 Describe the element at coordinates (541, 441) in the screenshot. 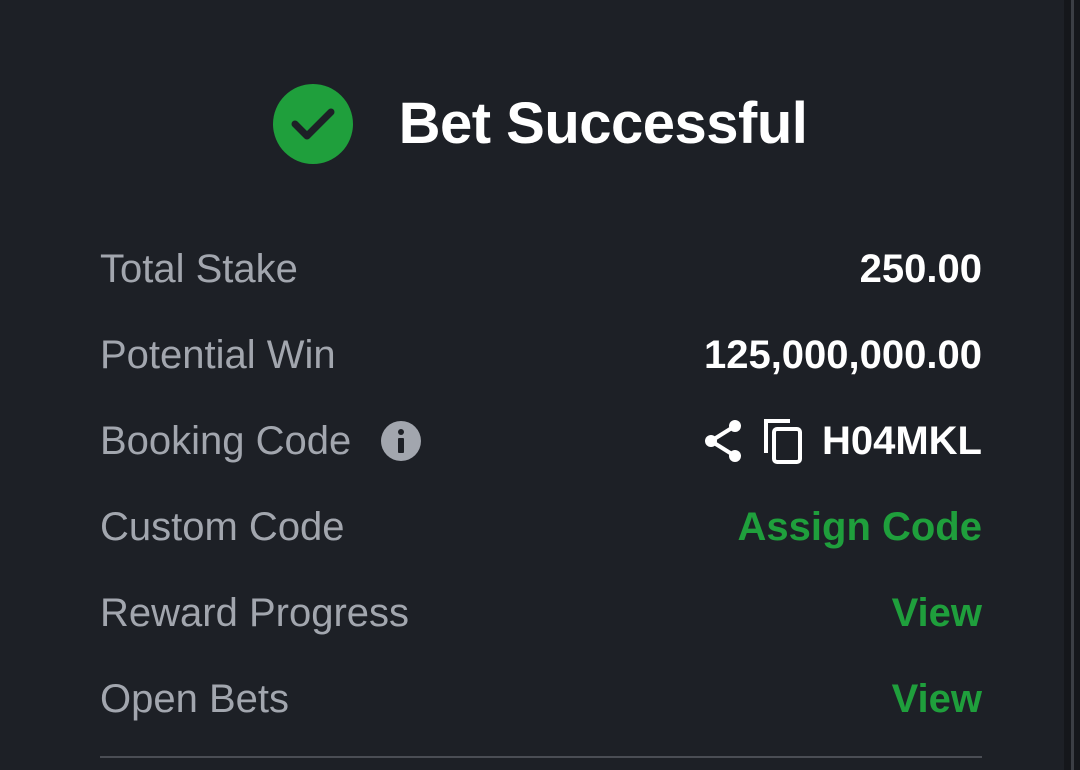

I see `booking-code-row: Booking Code H04MKL` at that location.